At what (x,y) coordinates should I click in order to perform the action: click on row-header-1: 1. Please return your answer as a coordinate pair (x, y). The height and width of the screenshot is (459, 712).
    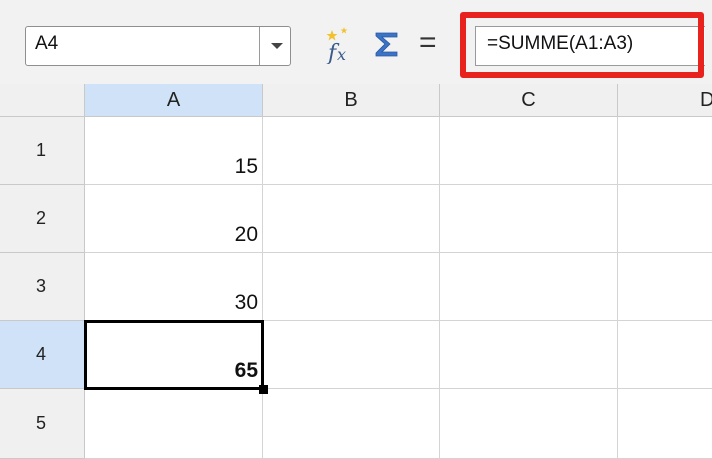
    Looking at the image, I should click on (42, 151).